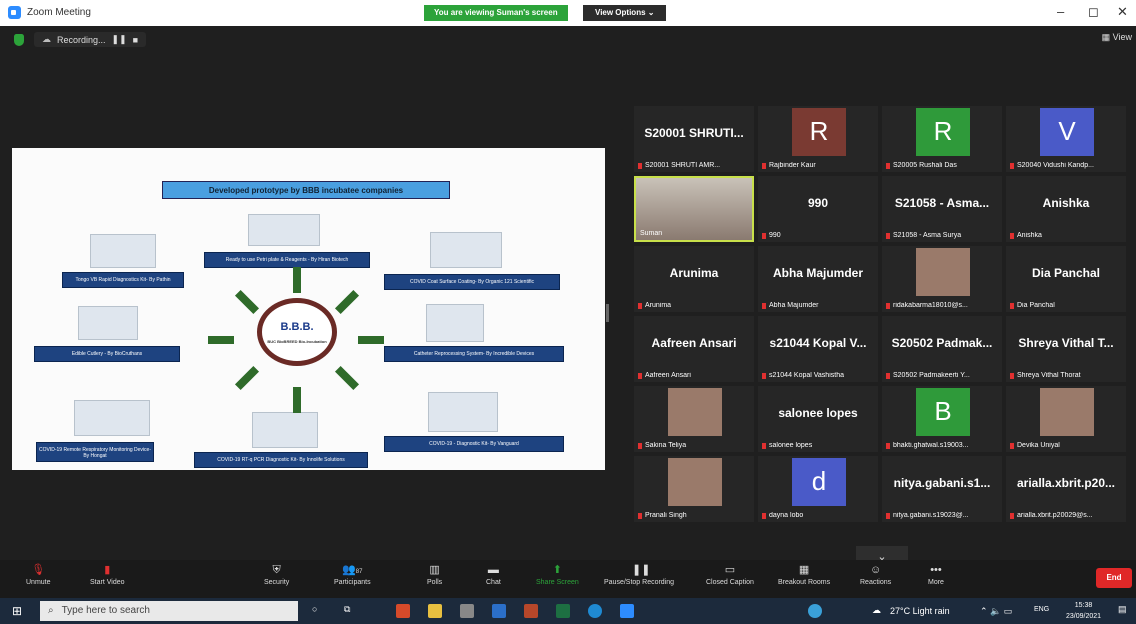 This screenshot has height=624, width=1136. I want to click on participant-tile: Pranali Singh, so click(694, 489).